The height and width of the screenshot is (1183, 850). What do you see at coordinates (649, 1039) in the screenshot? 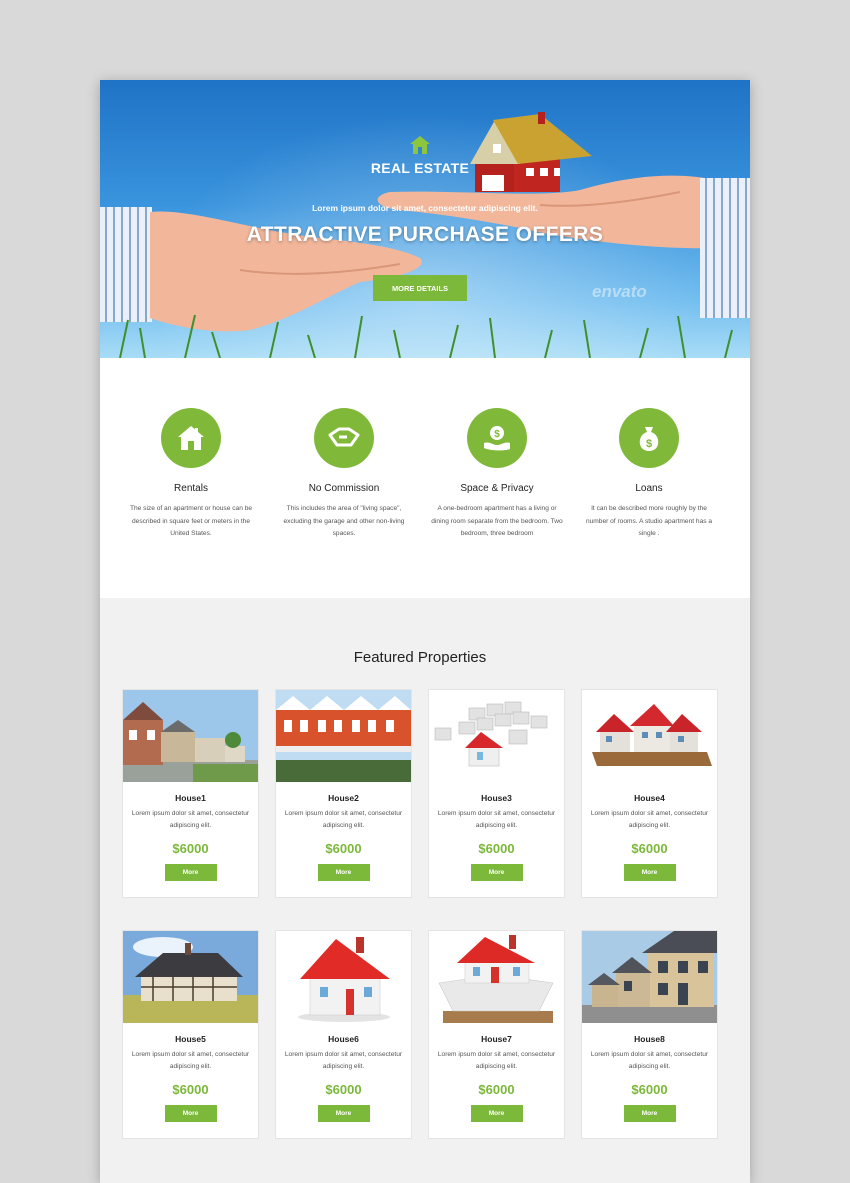
I see `property-name: House8` at bounding box center [649, 1039].